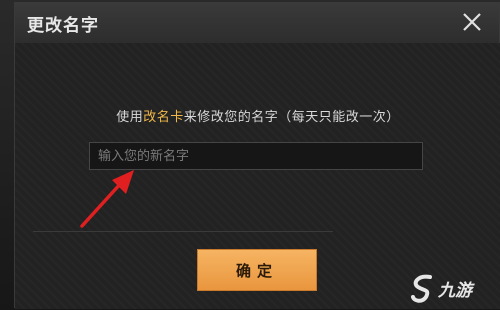 The image size is (500, 310). What do you see at coordinates (107, 199) in the screenshot?
I see `annotation-arrow-icon` at bounding box center [107, 199].